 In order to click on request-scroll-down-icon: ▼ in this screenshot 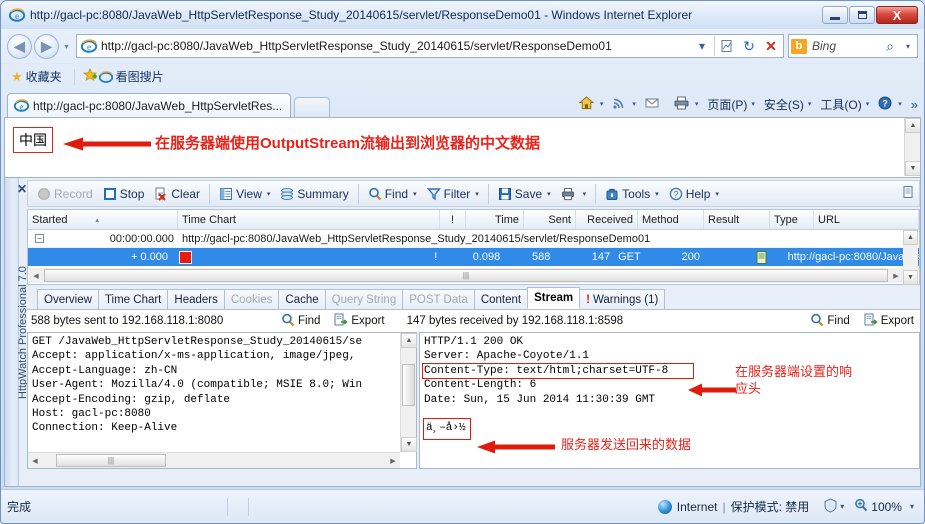, I will do `click(409, 444)`.